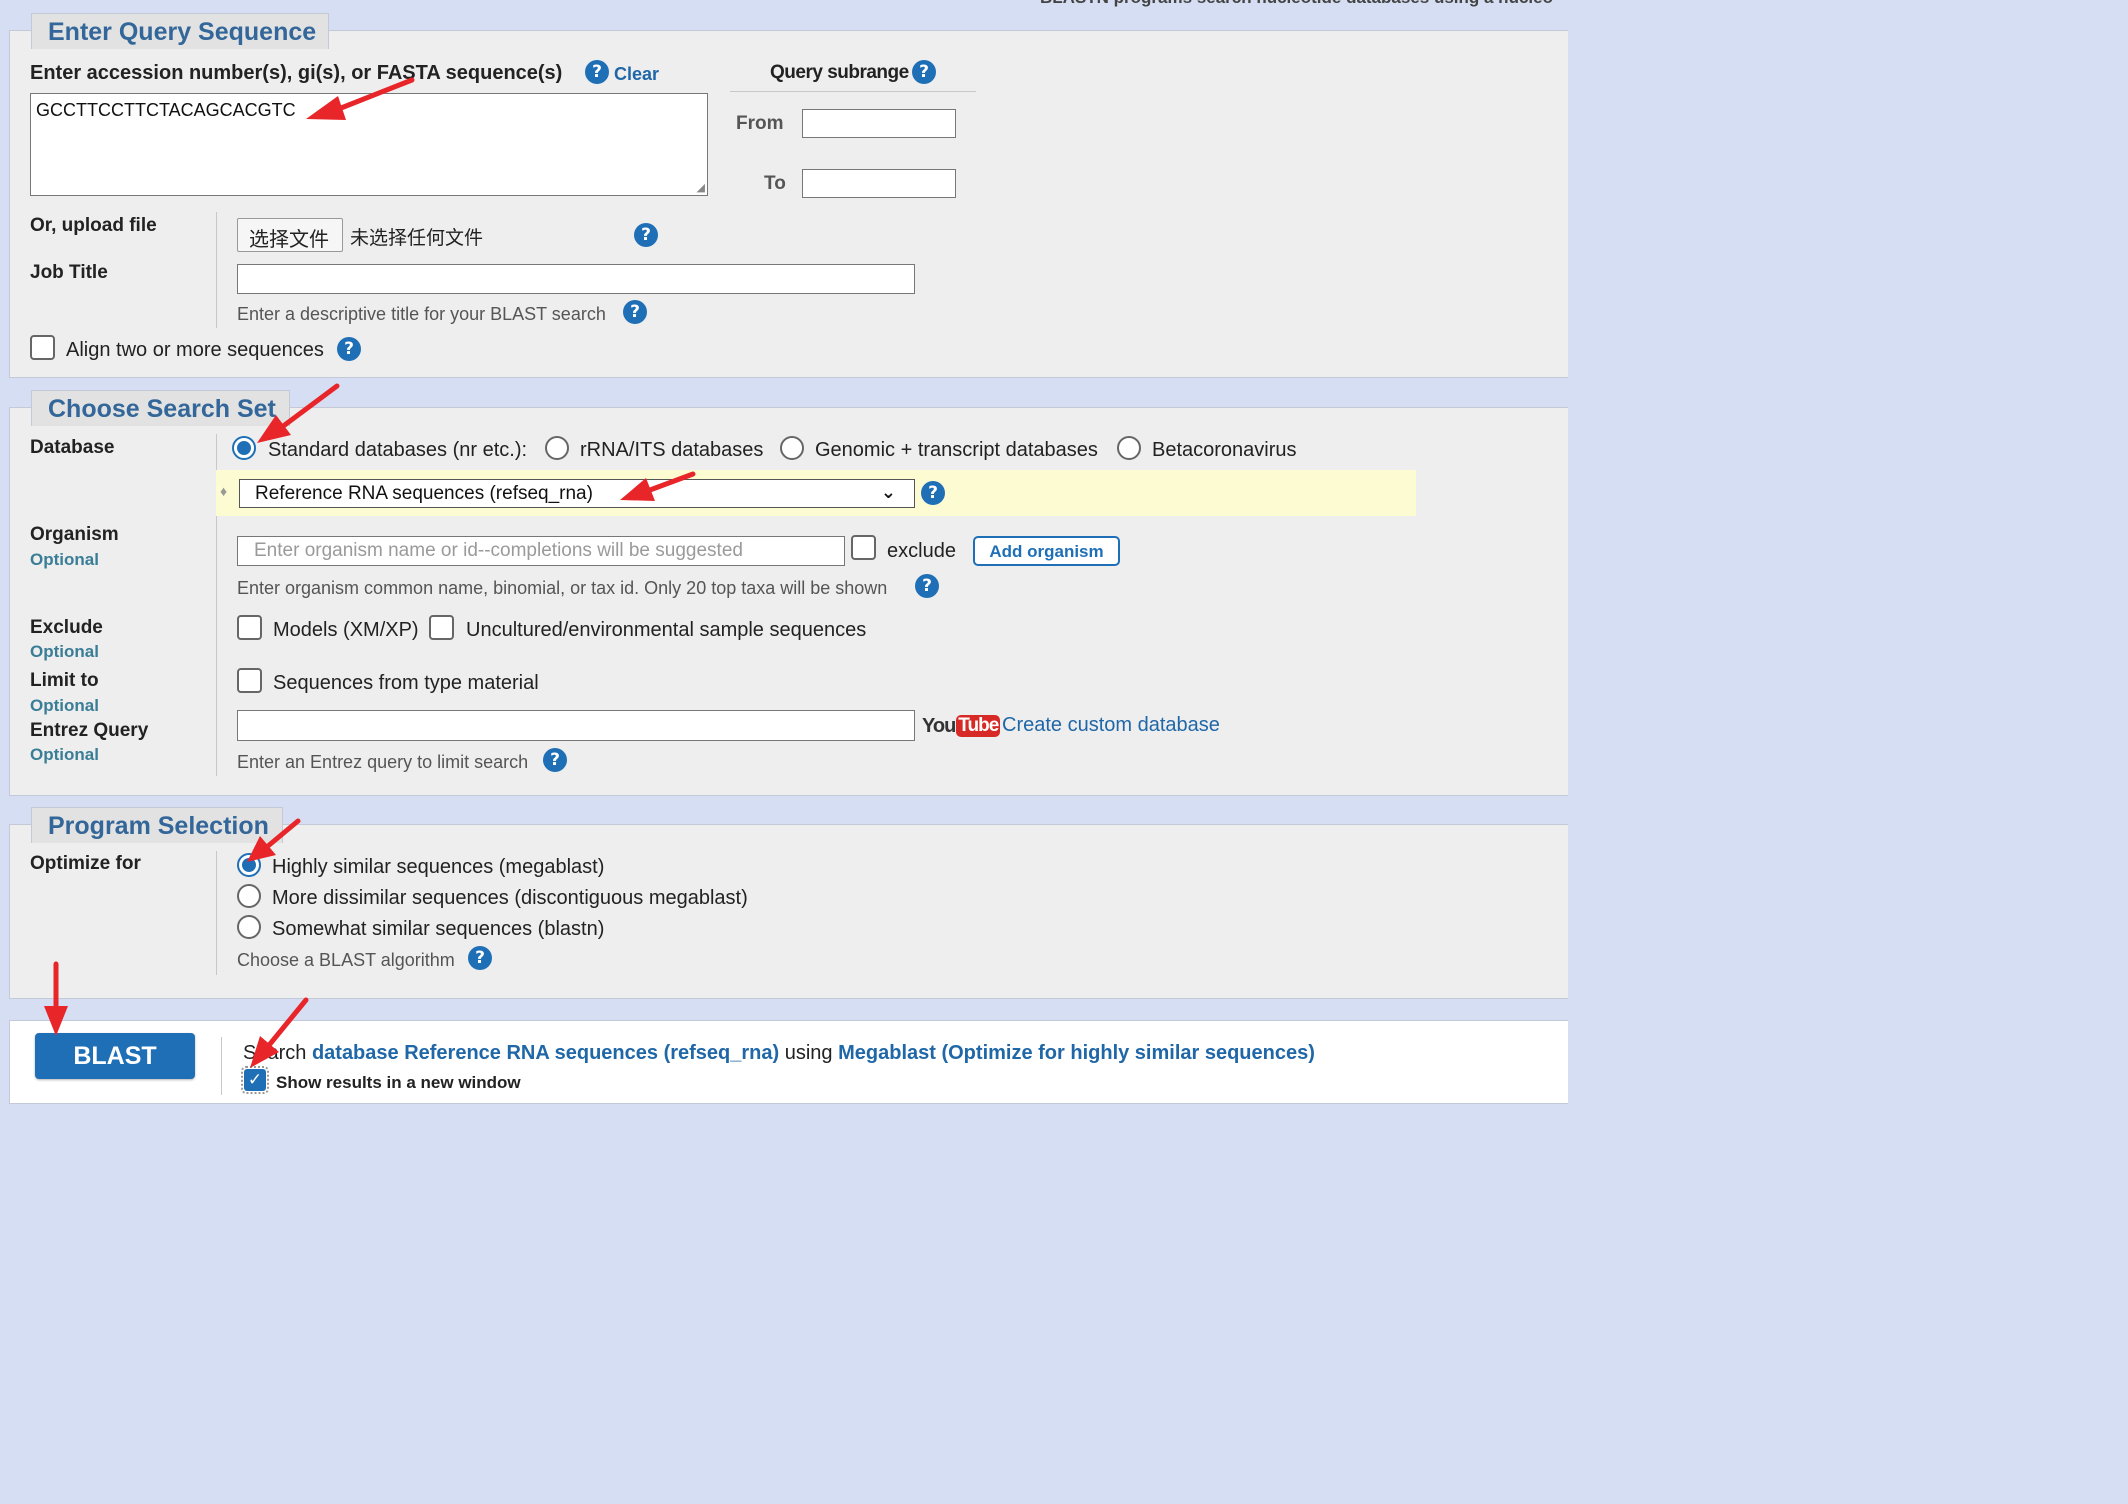 The height and width of the screenshot is (1504, 2128). I want to click on resize-grip-icon: ◢, so click(701, 187).